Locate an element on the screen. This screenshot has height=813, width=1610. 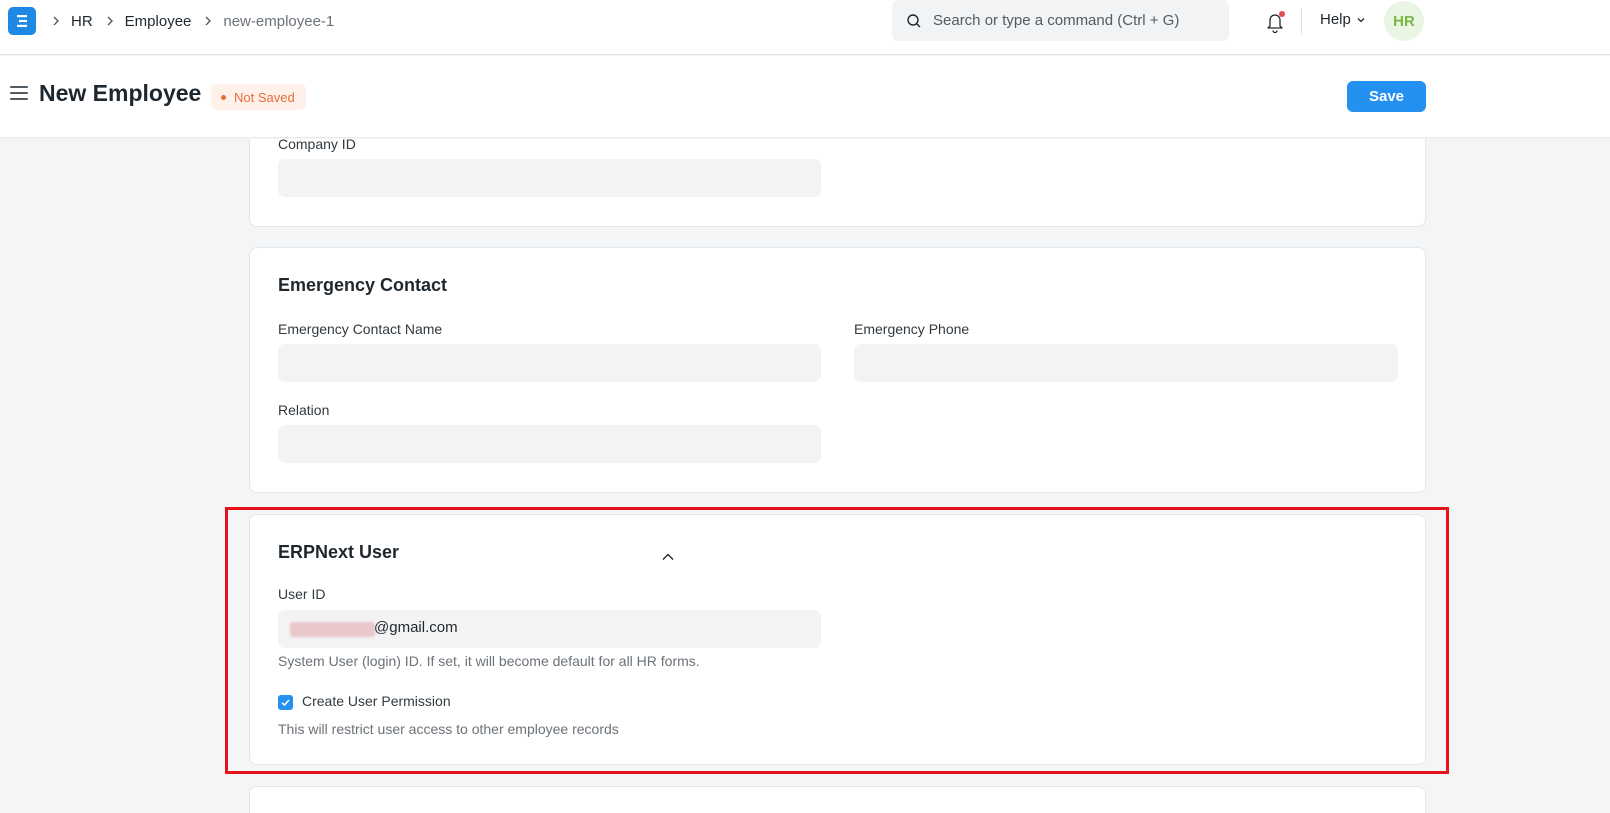
redacted-text is located at coordinates (332, 629).